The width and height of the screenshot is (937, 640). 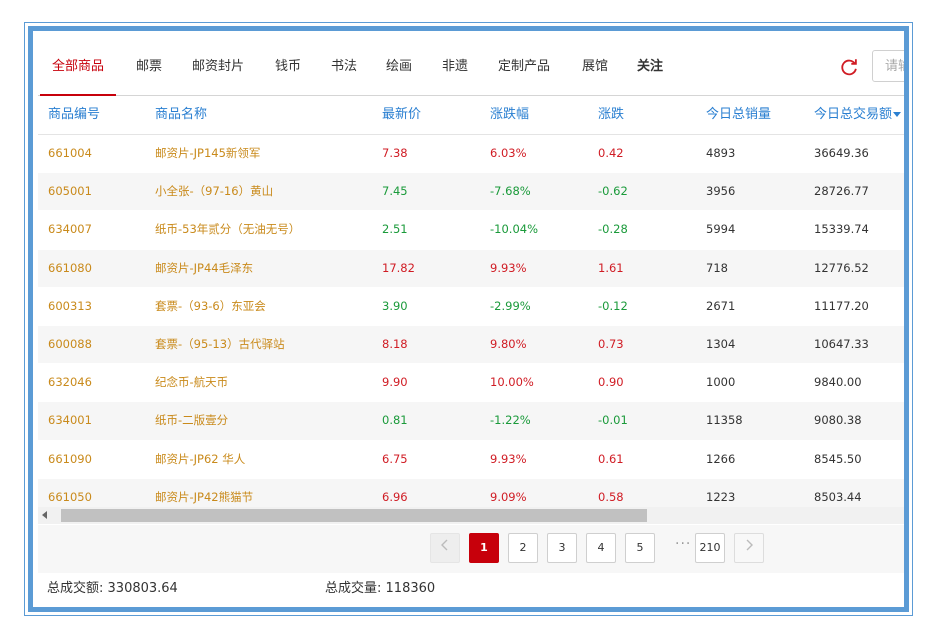 I want to click on cell-amount: 9840.00, so click(x=838, y=382).